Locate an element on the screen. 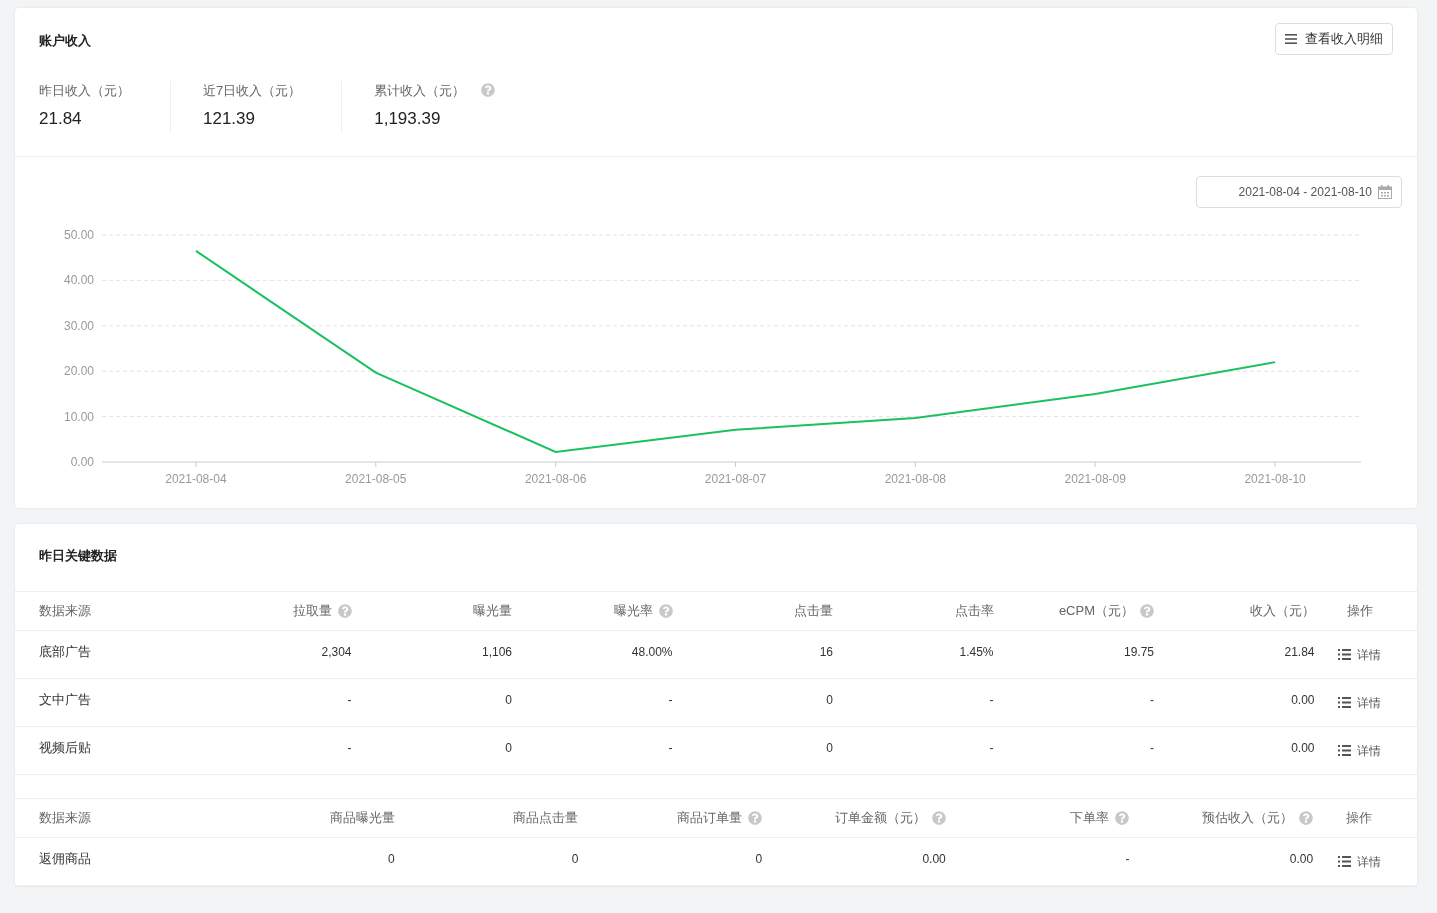 This screenshot has height=913, width=1437. table-cell-text: 1.45% is located at coordinates (976, 652).